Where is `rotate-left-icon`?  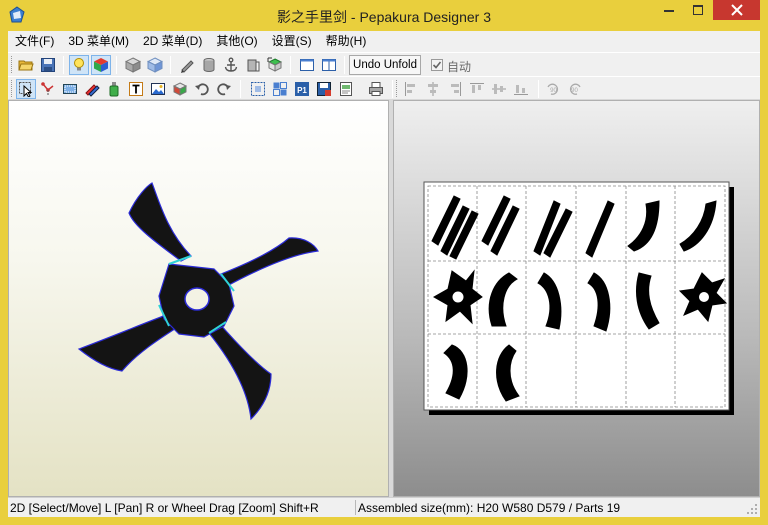 rotate-left-icon is located at coordinates (202, 89).